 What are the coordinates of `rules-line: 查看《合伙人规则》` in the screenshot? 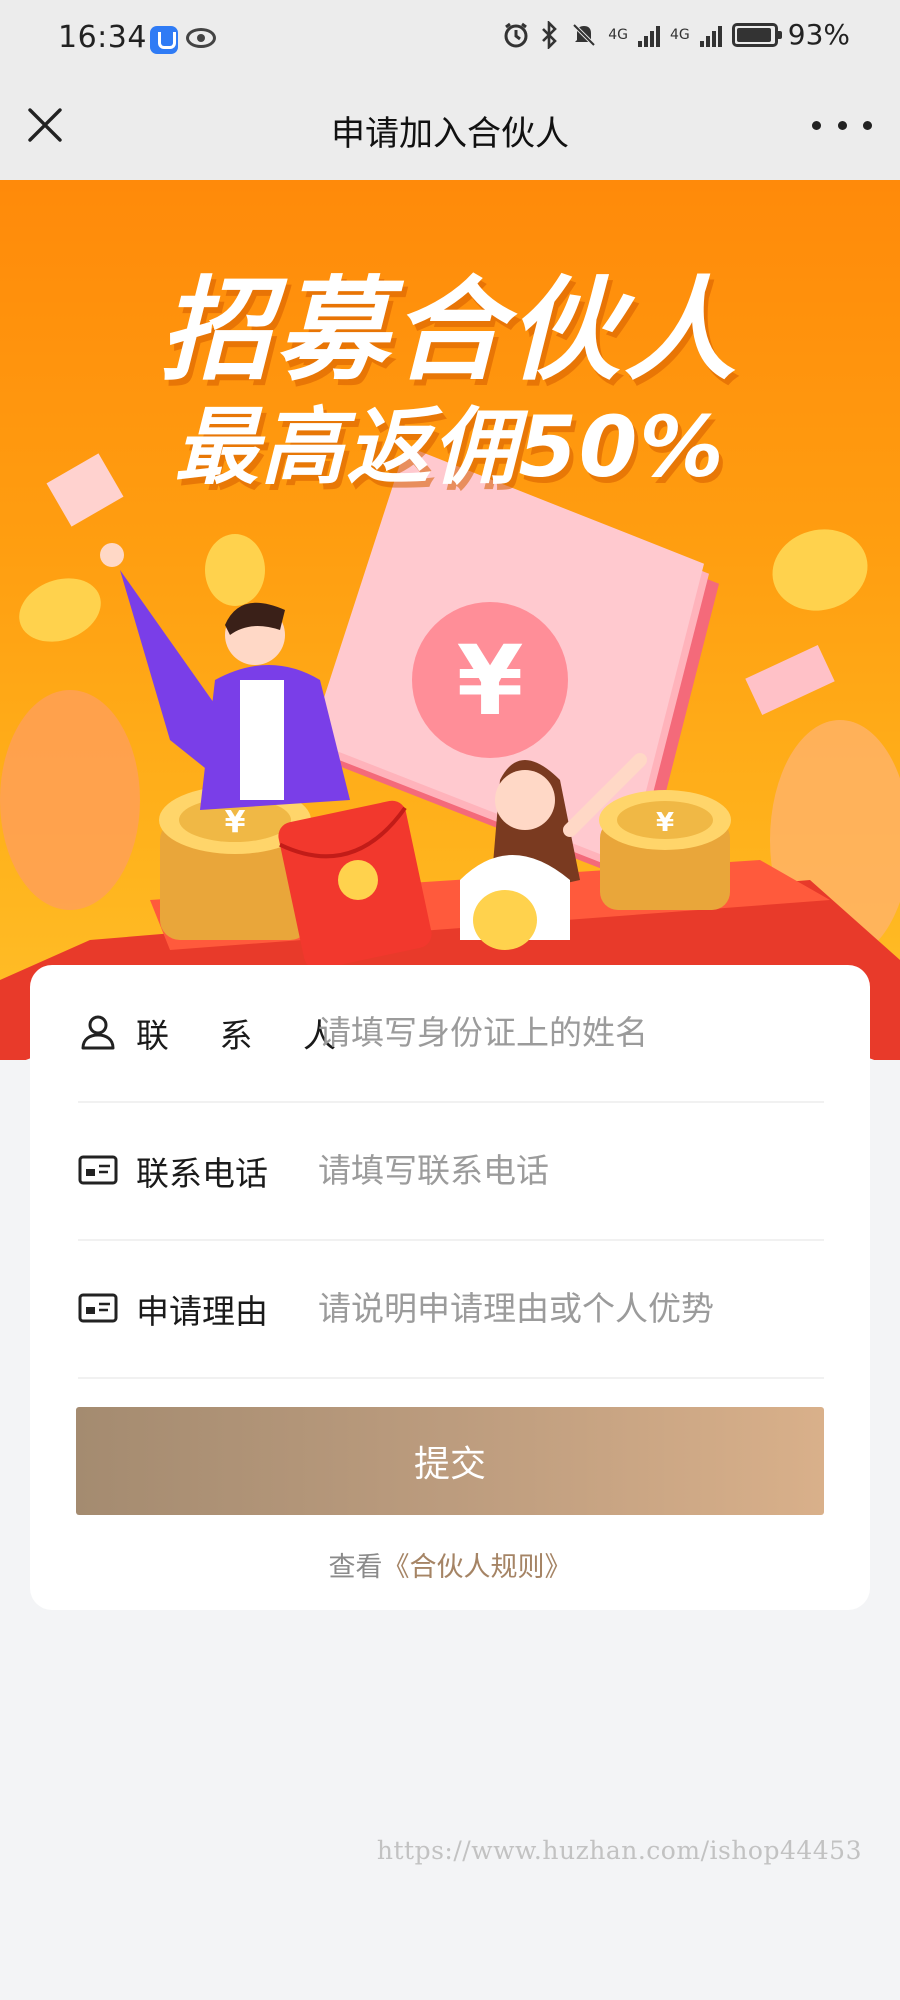 It's located at (450, 1564).